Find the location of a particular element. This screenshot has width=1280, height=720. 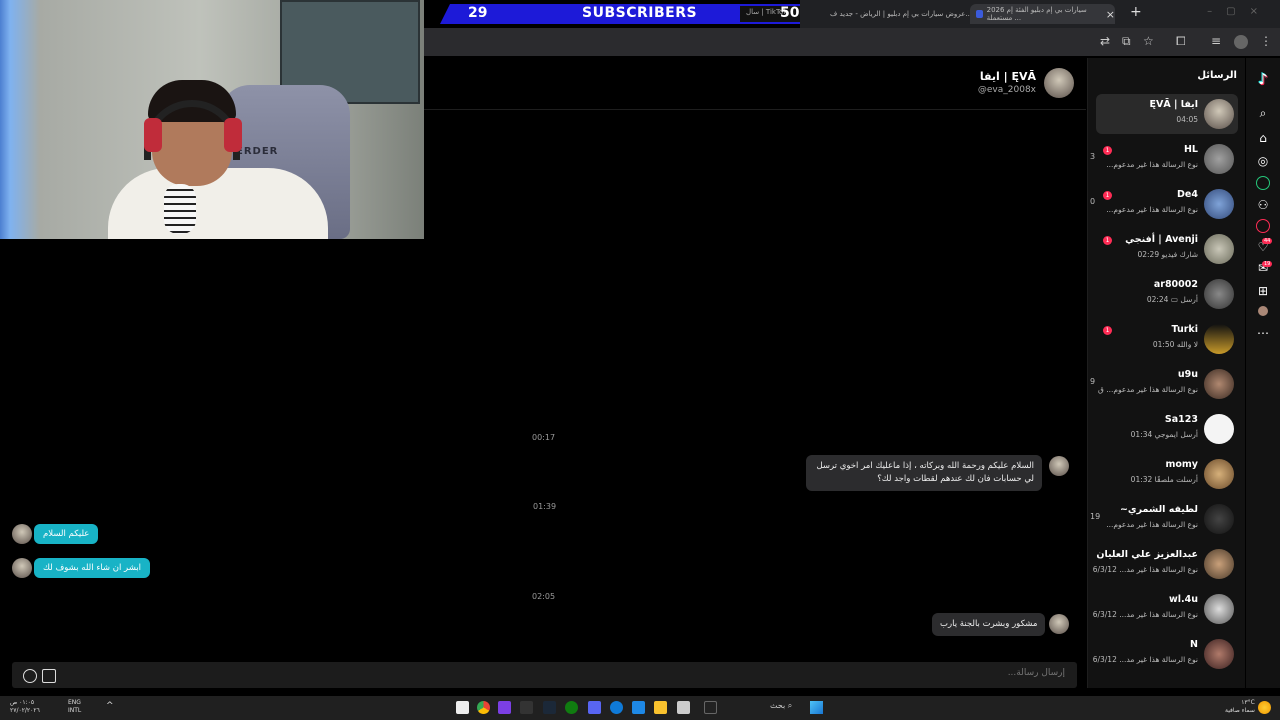

incoming-message: ابشر ان شاء الله بشوف لك is located at coordinates (92, 568).